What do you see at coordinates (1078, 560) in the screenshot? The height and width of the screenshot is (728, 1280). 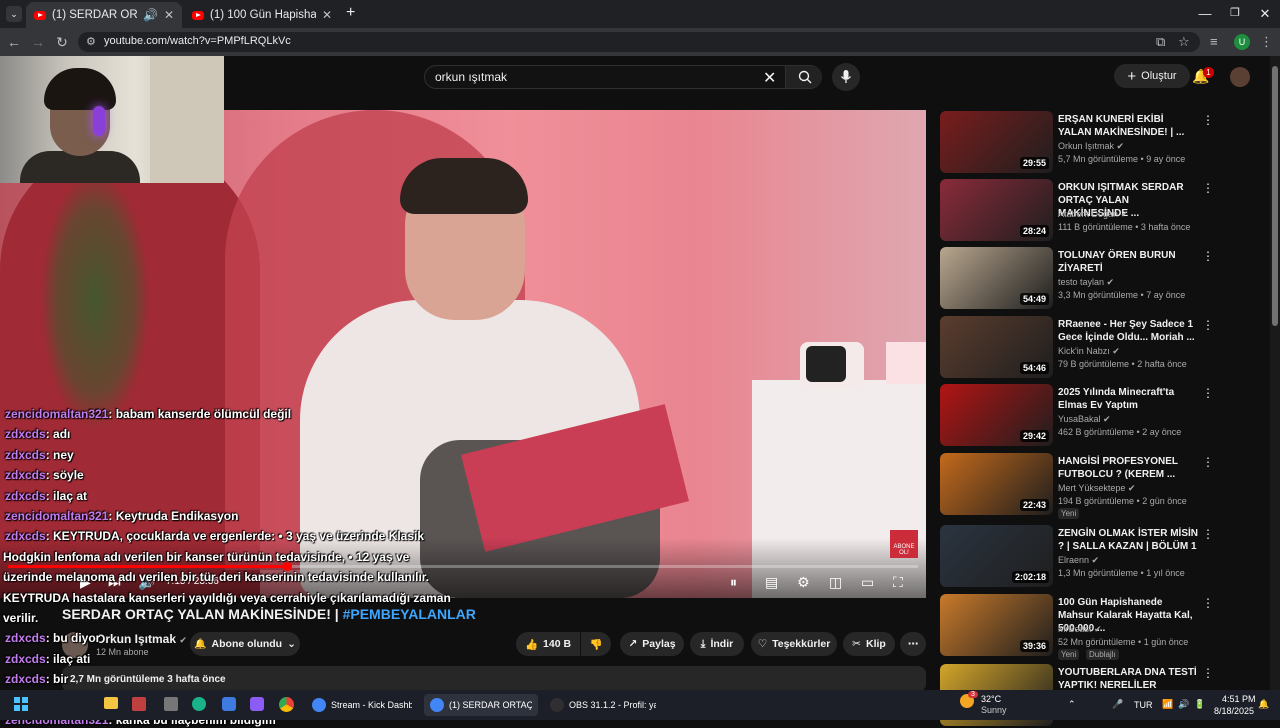 I see `recommended-channel: Elraenn ✔` at bounding box center [1078, 560].